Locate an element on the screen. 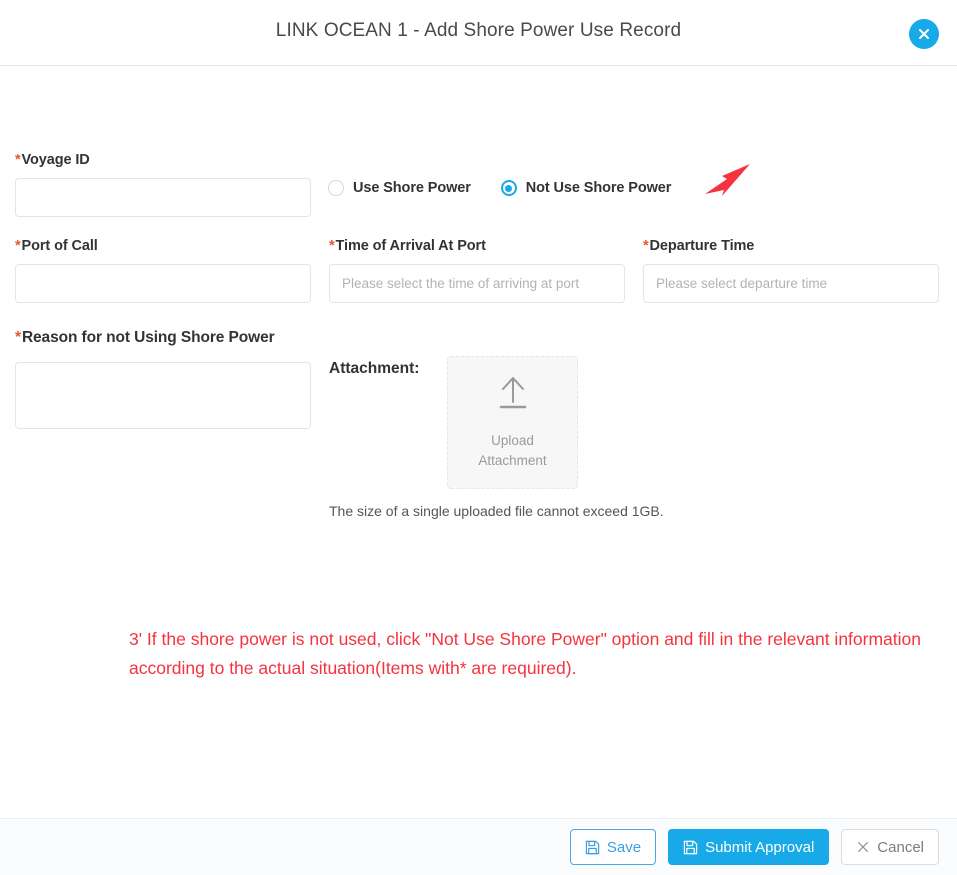 This screenshot has height=875, width=957. upload-caption-line1: Upload is located at coordinates (512, 440).